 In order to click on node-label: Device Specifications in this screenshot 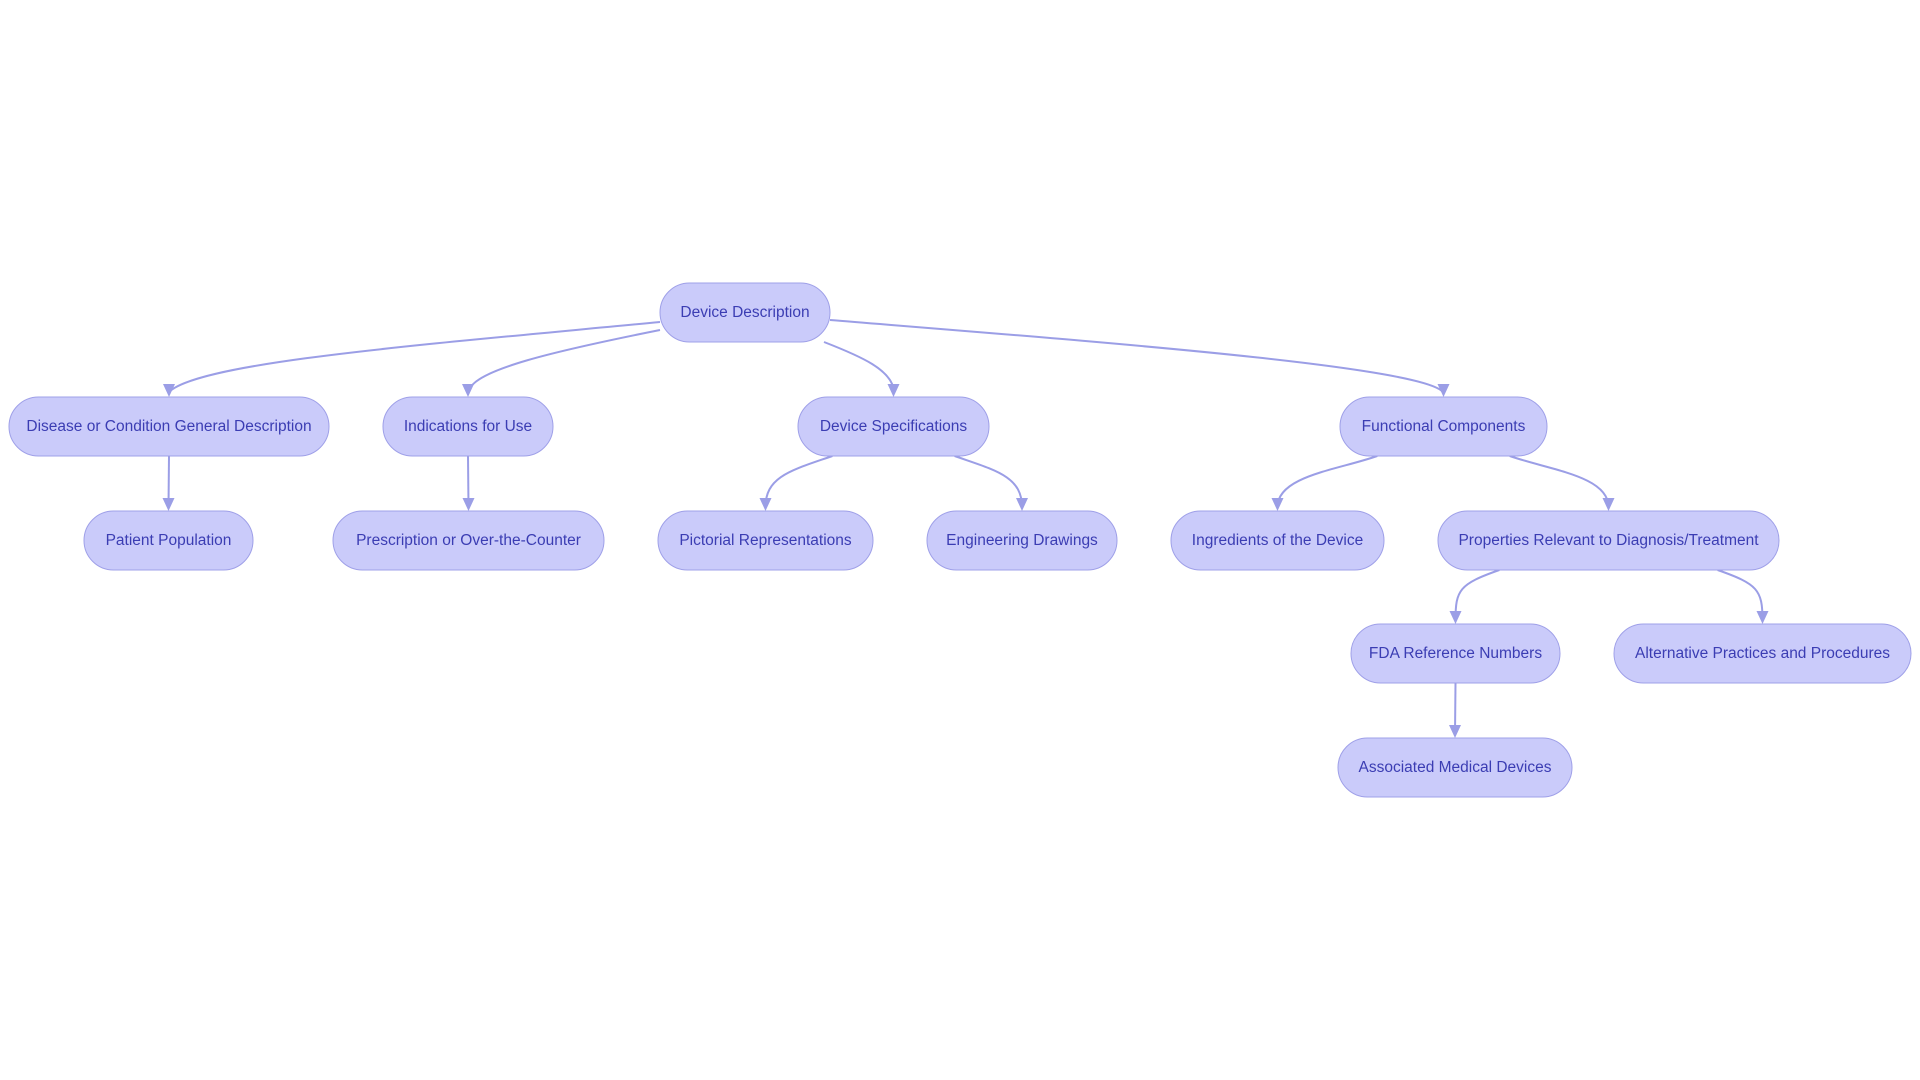, I will do `click(894, 426)`.